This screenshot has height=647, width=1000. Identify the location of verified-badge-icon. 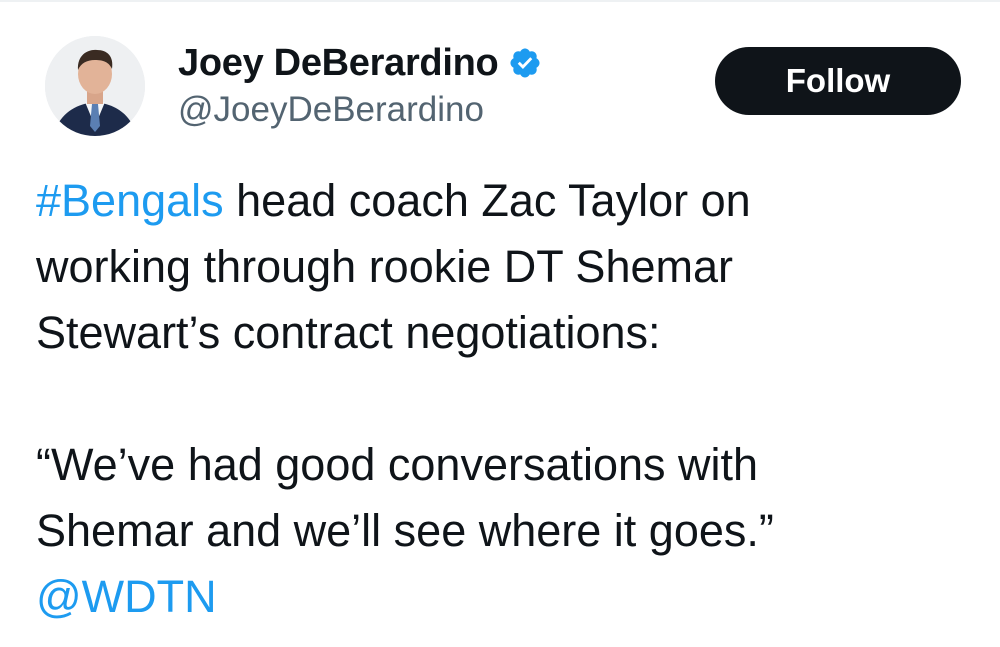
(525, 63).